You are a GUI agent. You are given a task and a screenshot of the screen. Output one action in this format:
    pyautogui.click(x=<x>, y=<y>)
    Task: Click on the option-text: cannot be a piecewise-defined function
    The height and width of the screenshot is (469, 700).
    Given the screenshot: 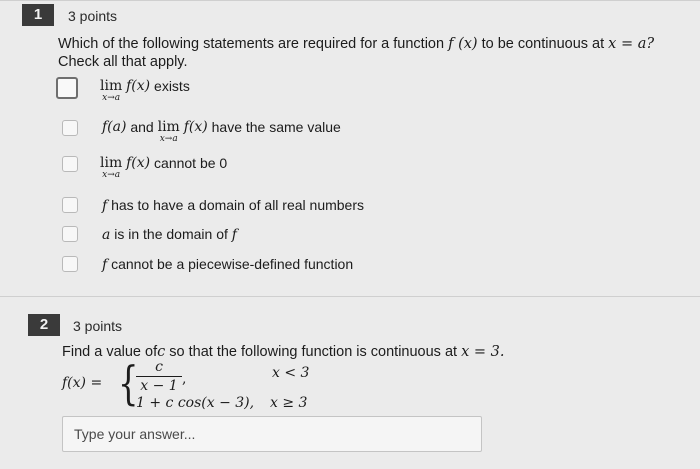 What is the action you would take?
    pyautogui.click(x=232, y=264)
    